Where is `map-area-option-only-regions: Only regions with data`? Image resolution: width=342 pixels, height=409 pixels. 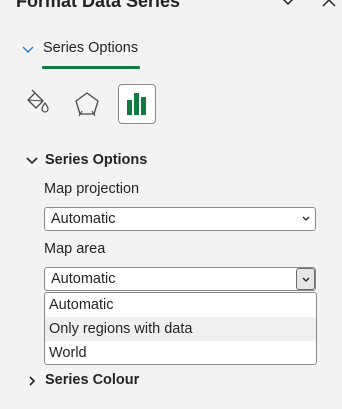 map-area-option-only-regions: Only regions with data is located at coordinates (180, 329).